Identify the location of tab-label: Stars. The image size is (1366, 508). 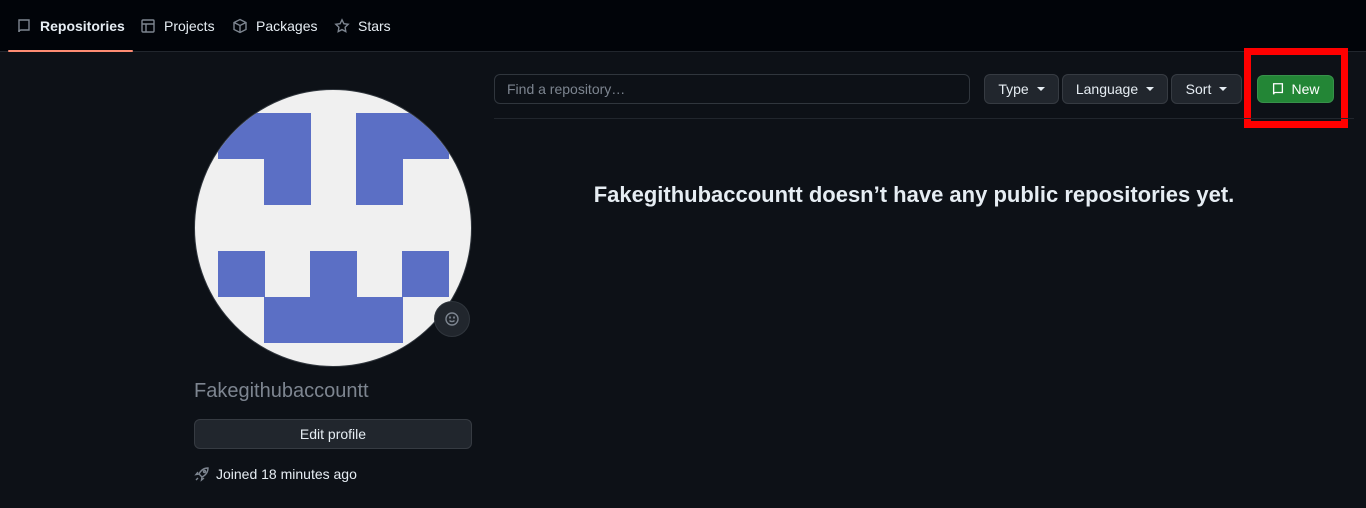
(374, 26).